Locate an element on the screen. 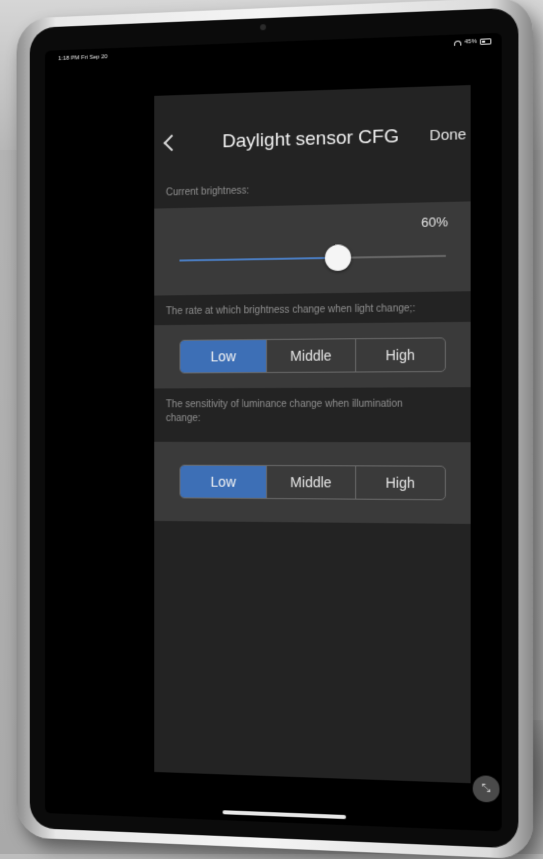 Image resolution: width=543 pixels, height=859 pixels. sensitivity-option-low: Low is located at coordinates (224, 481).